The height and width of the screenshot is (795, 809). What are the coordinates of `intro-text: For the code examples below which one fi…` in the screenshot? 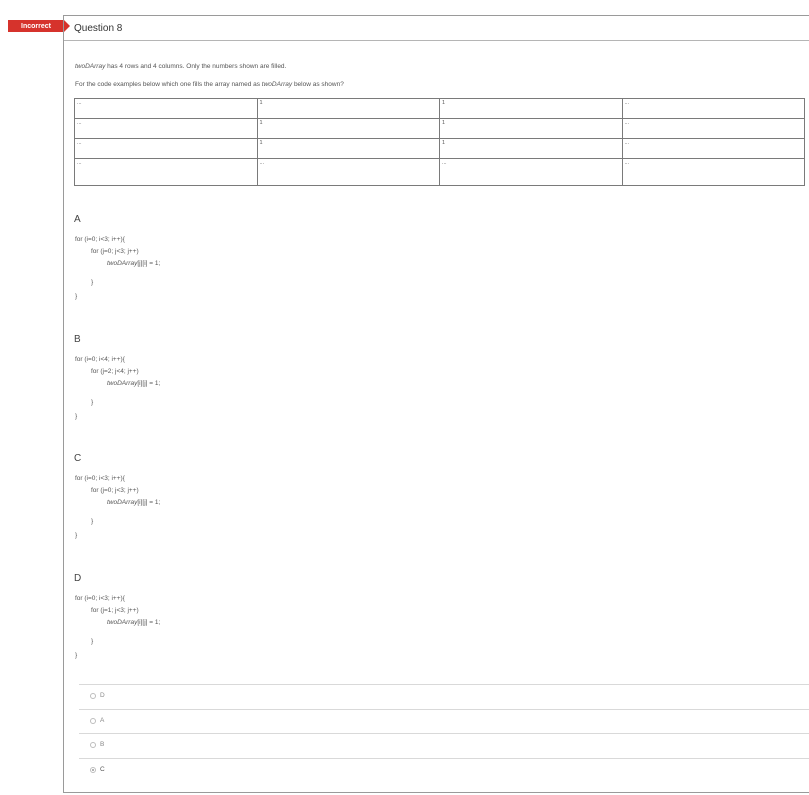 It's located at (168, 84).